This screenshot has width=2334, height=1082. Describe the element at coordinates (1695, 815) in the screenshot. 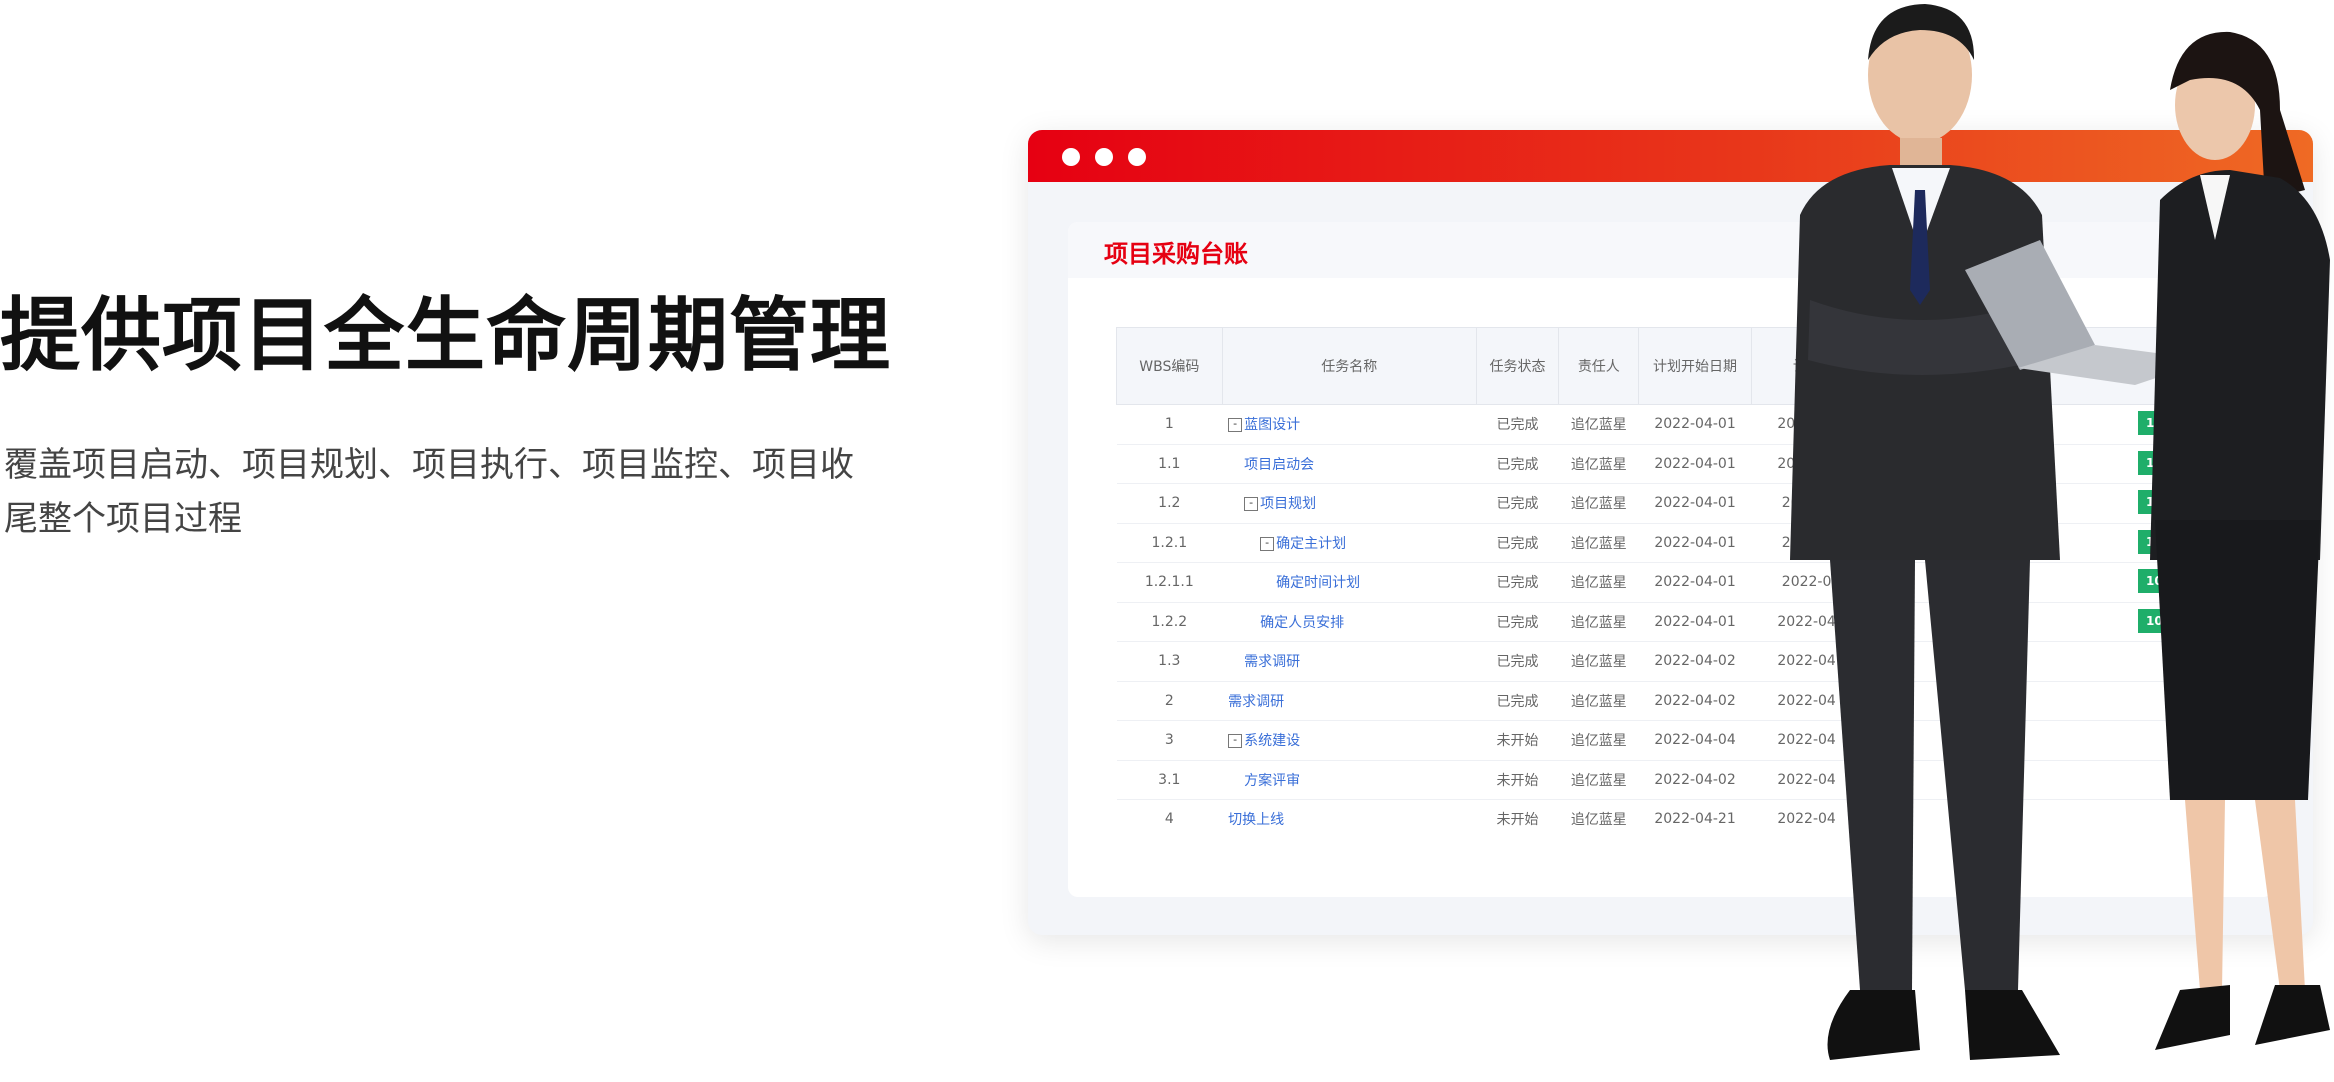

I see `start-date-cell: 2022-04-21` at that location.